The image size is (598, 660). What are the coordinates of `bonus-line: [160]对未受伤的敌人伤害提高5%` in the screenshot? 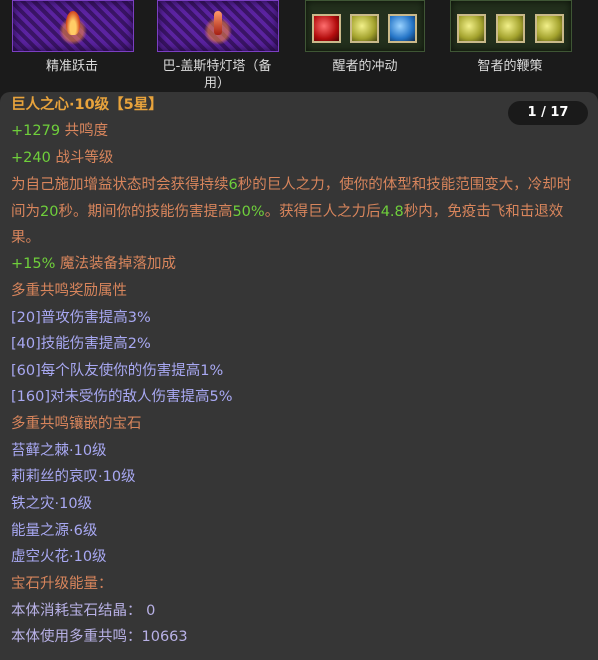 It's located at (122, 397).